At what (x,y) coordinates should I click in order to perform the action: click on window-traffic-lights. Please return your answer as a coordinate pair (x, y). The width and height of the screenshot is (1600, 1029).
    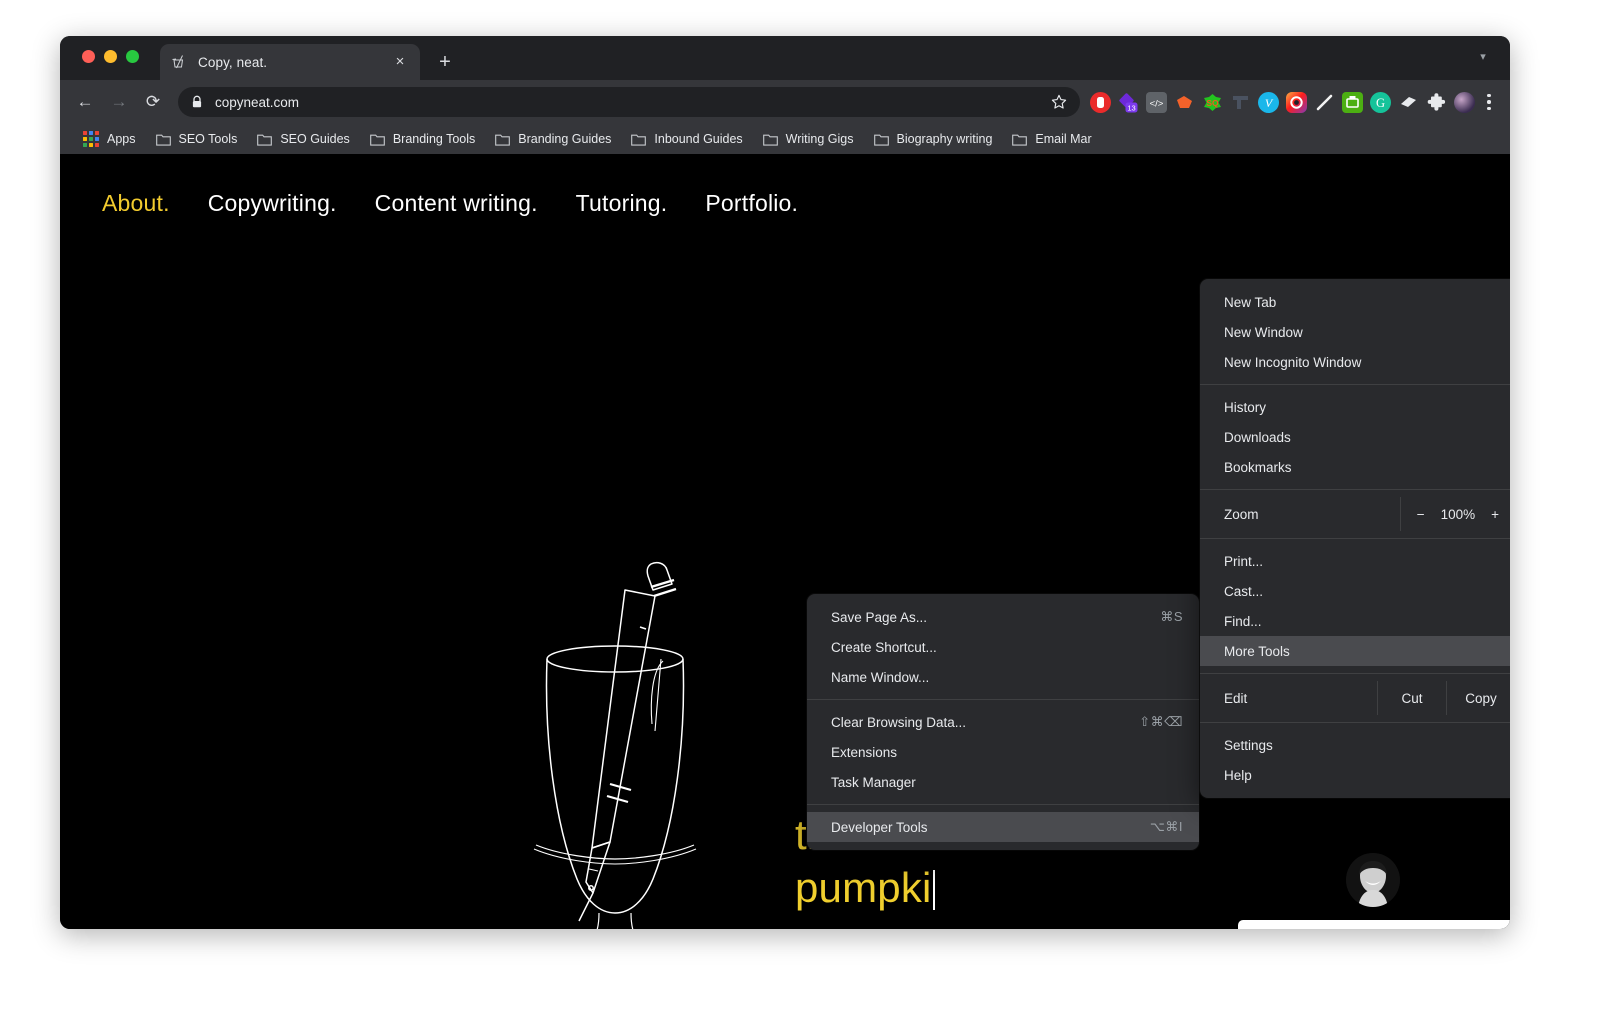
    Looking at the image, I should click on (110, 56).